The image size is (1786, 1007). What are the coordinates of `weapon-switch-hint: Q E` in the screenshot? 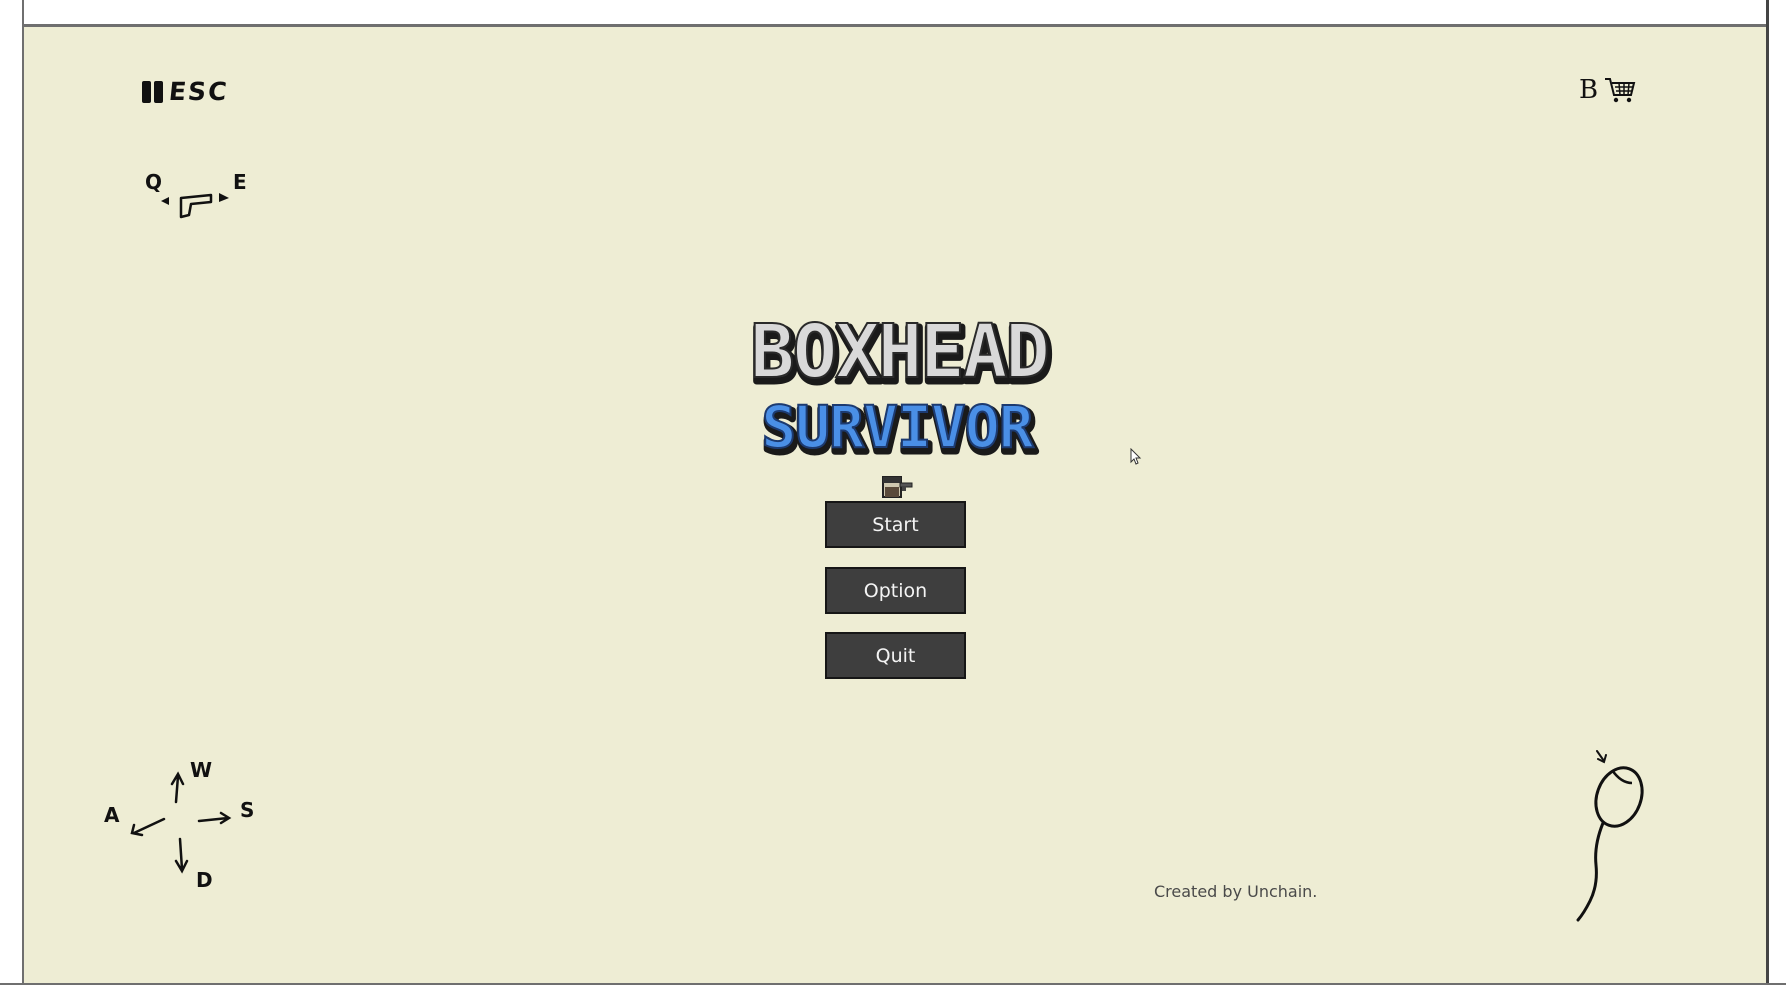 It's located at (196, 194).